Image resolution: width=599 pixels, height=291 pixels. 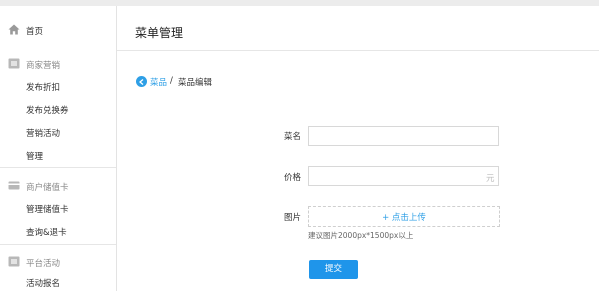 I want to click on page-title: 菜单管理, so click(x=159, y=33).